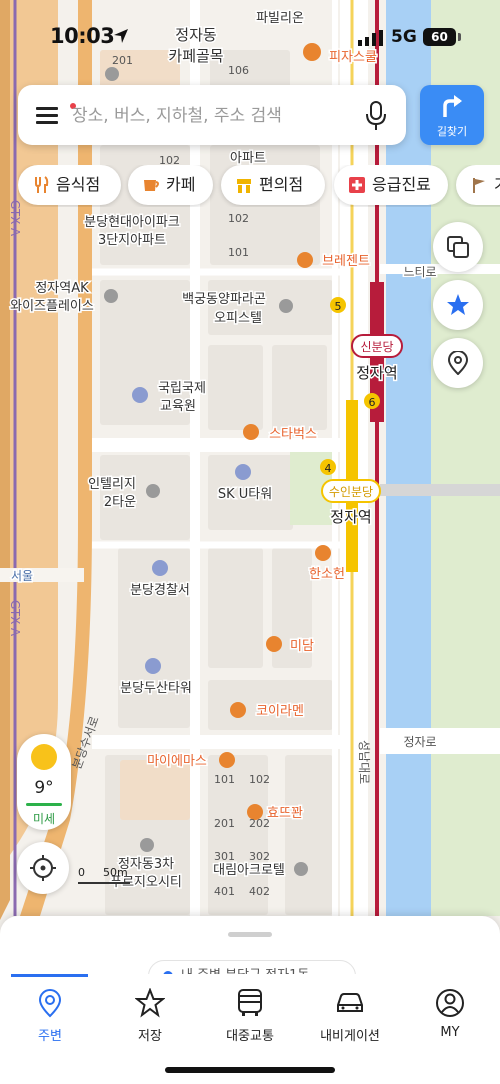 Image resolution: width=500 pixels, height=1084 pixels. I want to click on station-line-label-shinbundang: 신분당, so click(376, 347).